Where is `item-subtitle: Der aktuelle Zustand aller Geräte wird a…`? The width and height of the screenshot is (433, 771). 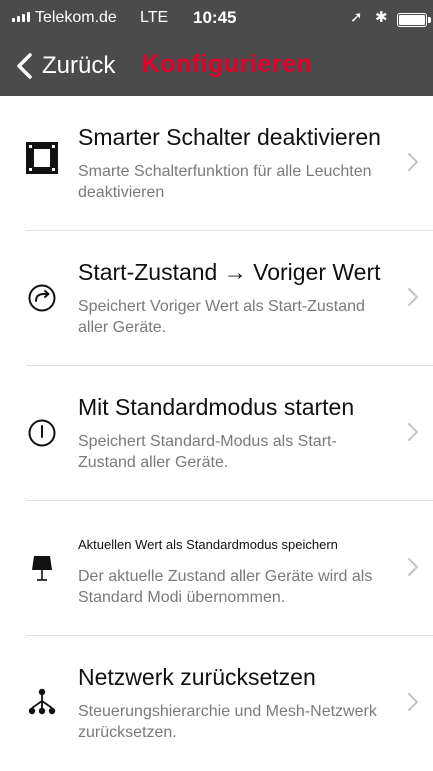
item-subtitle: Der aktuelle Zustand aller Geräte wird a… is located at coordinates (225, 587).